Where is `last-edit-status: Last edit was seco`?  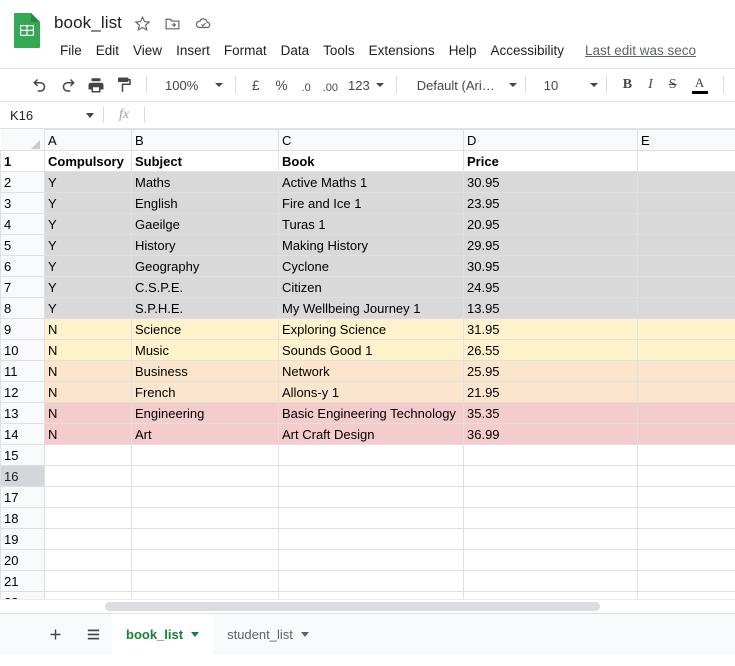 last-edit-status: Last edit was seco is located at coordinates (640, 50).